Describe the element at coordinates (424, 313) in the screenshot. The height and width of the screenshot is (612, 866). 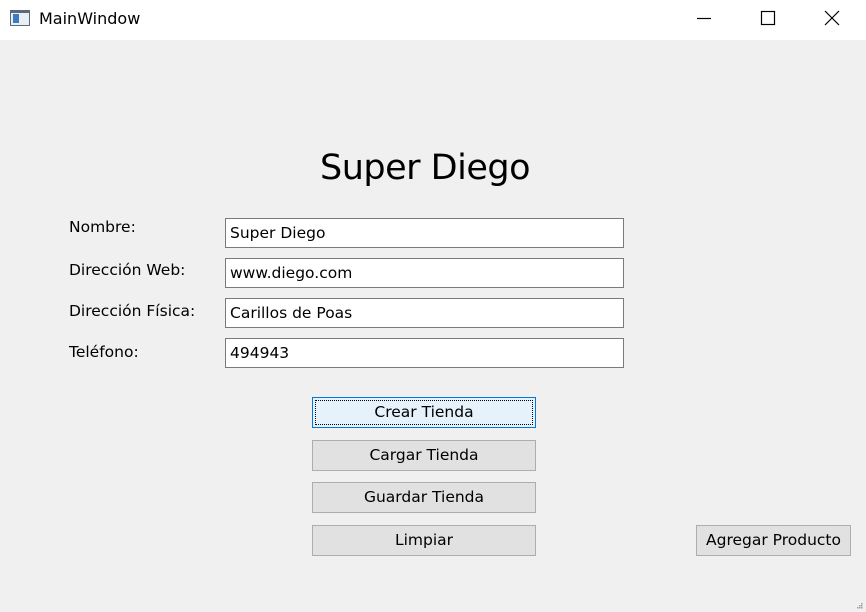
I see `direccion-fisica-field: Carillos de Poas` at that location.